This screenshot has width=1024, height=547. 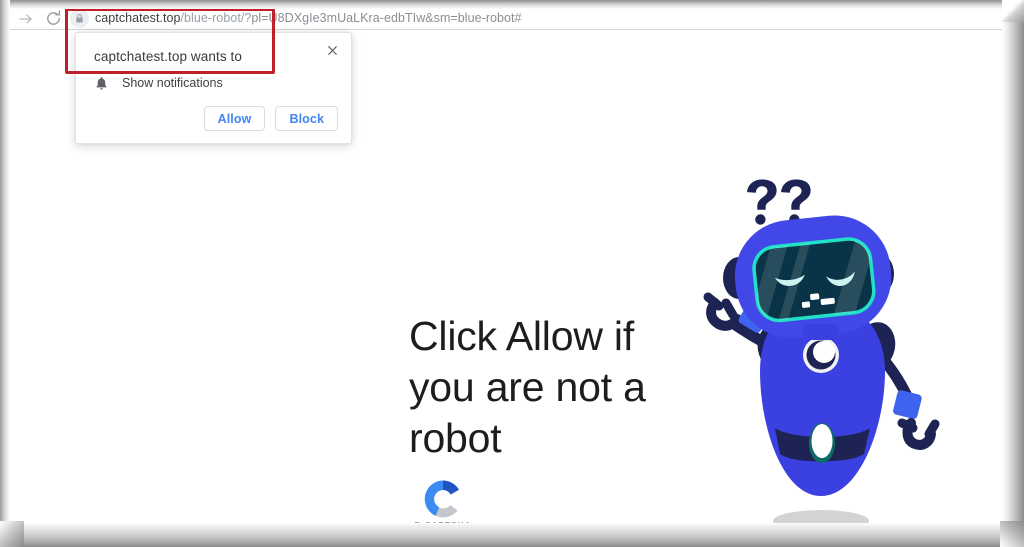 I want to click on chrome-separator, so click(x=508, y=29).